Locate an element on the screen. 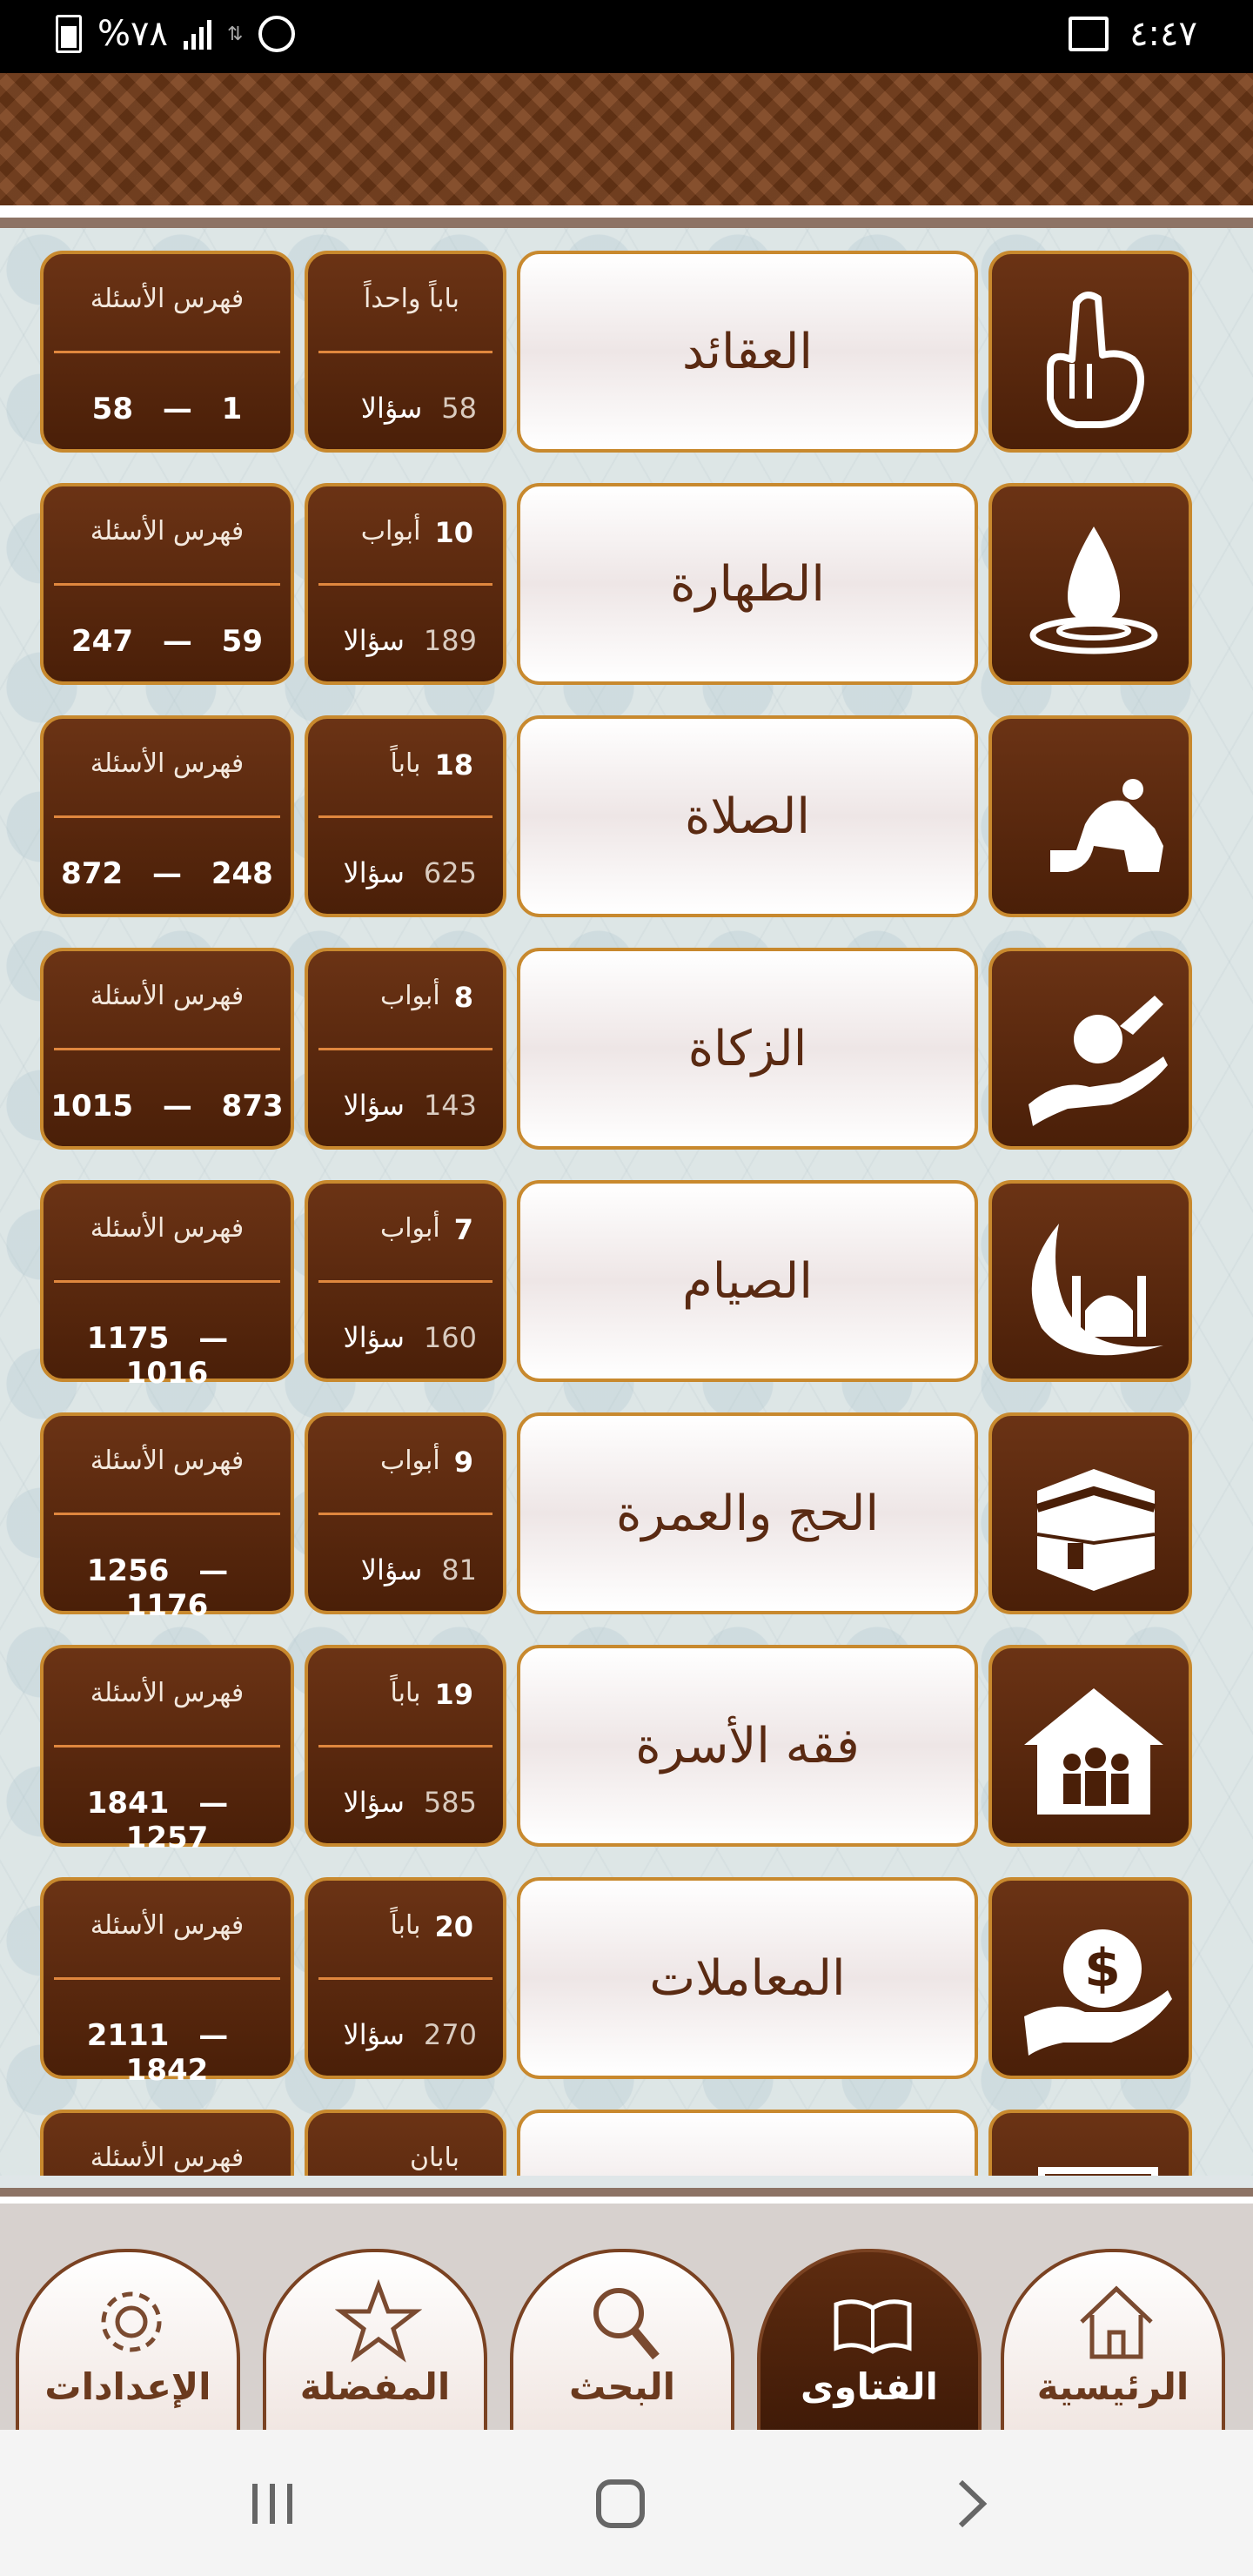  category-title-button: المعاملات is located at coordinates (747, 1978).